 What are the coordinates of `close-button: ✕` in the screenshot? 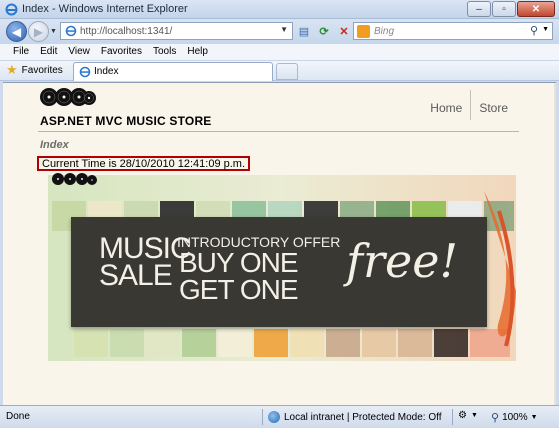 It's located at (536, 9).